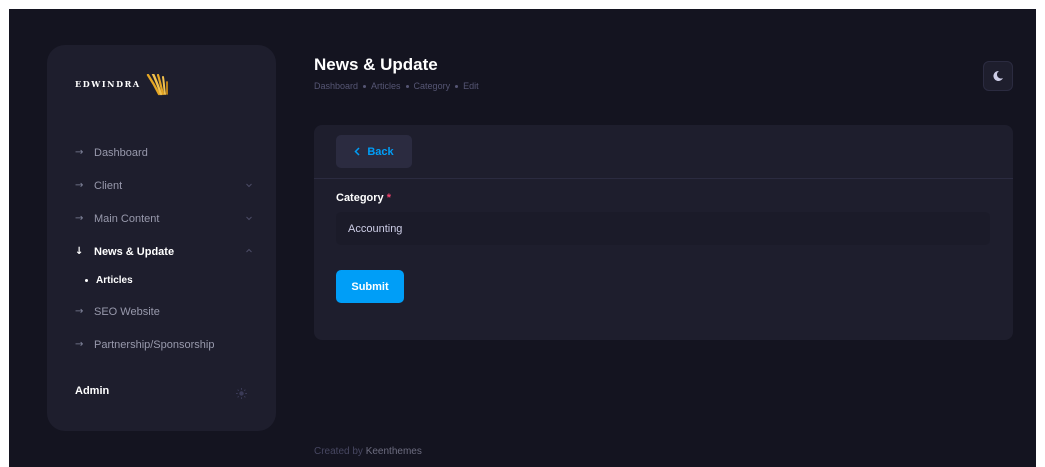  I want to click on brand-logo: EDWINDRA, so click(123, 84).